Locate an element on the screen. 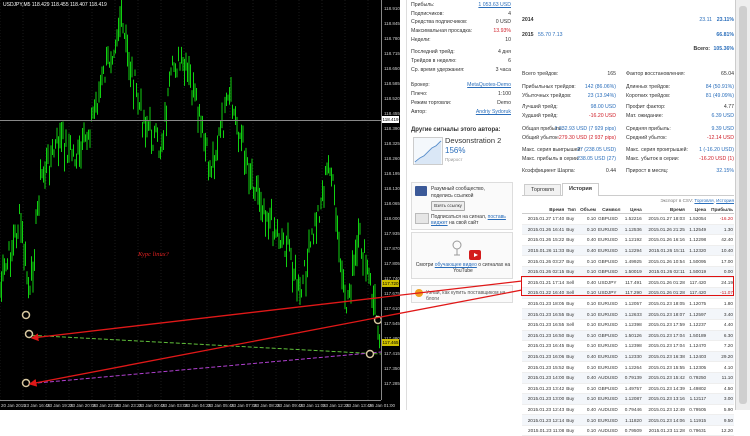  table-cell: 2015.01.23 12:49 is located at coordinates (664, 410).